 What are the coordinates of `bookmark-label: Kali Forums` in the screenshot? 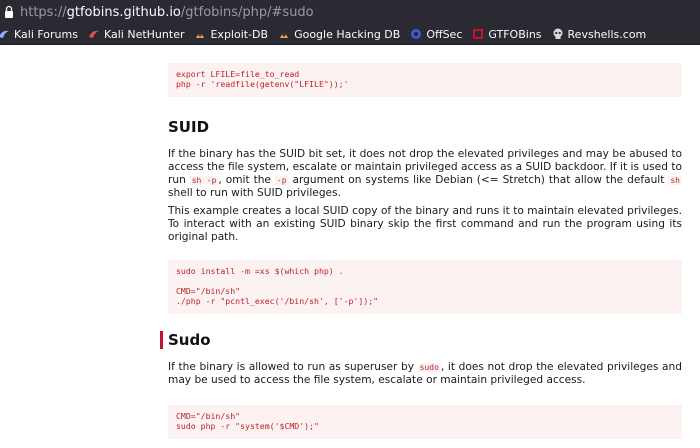 It's located at (46, 34).